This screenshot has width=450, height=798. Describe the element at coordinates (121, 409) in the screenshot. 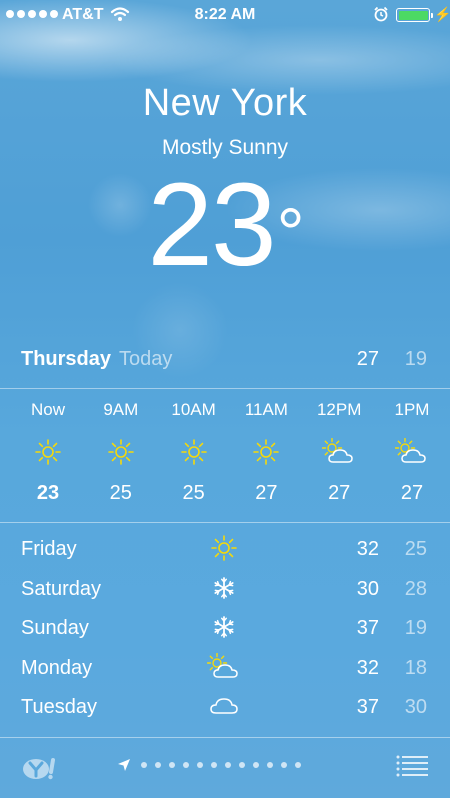

I see `hour-label: 9AM` at that location.